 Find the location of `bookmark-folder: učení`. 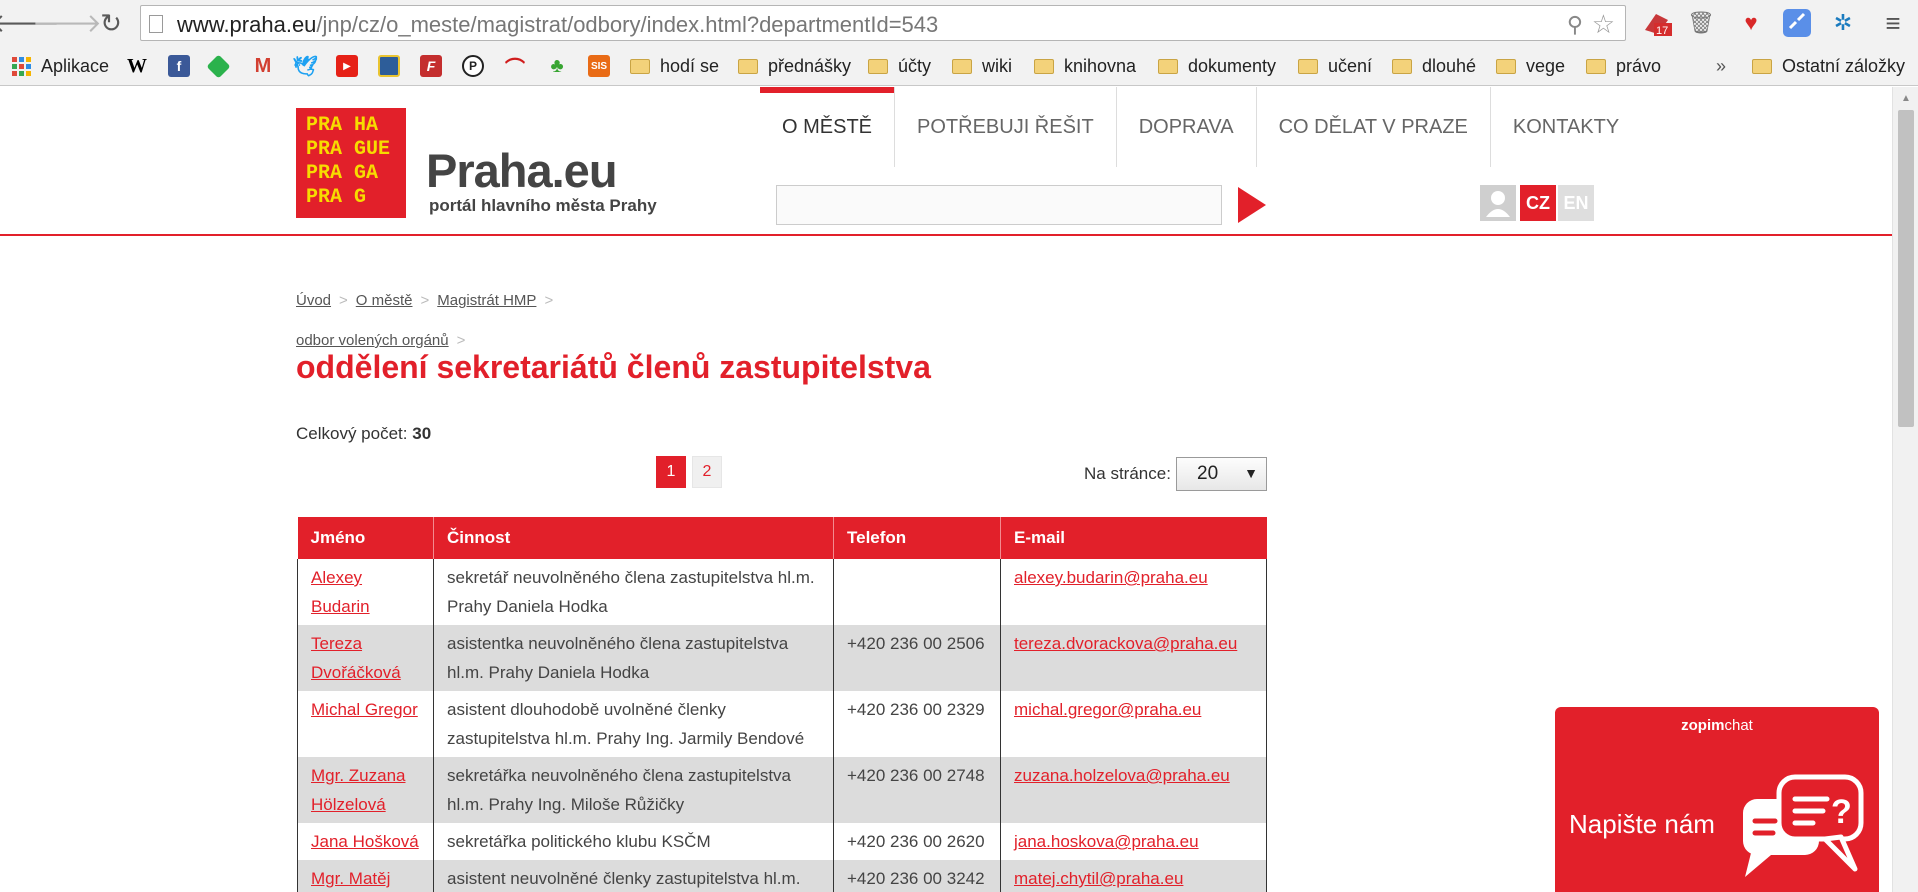

bookmark-folder: učení is located at coordinates (1335, 66).